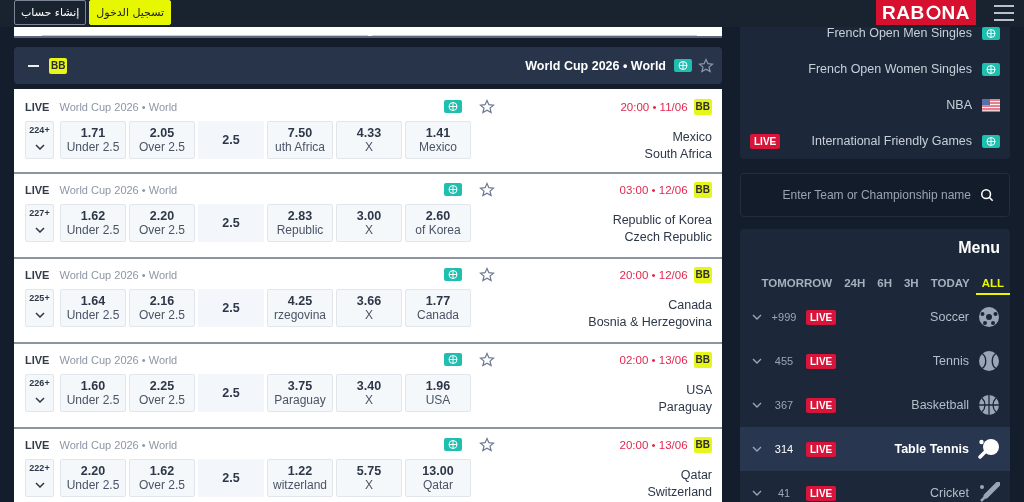 The width and height of the screenshot is (1024, 502). I want to click on team-name: Qatar, so click(696, 475).